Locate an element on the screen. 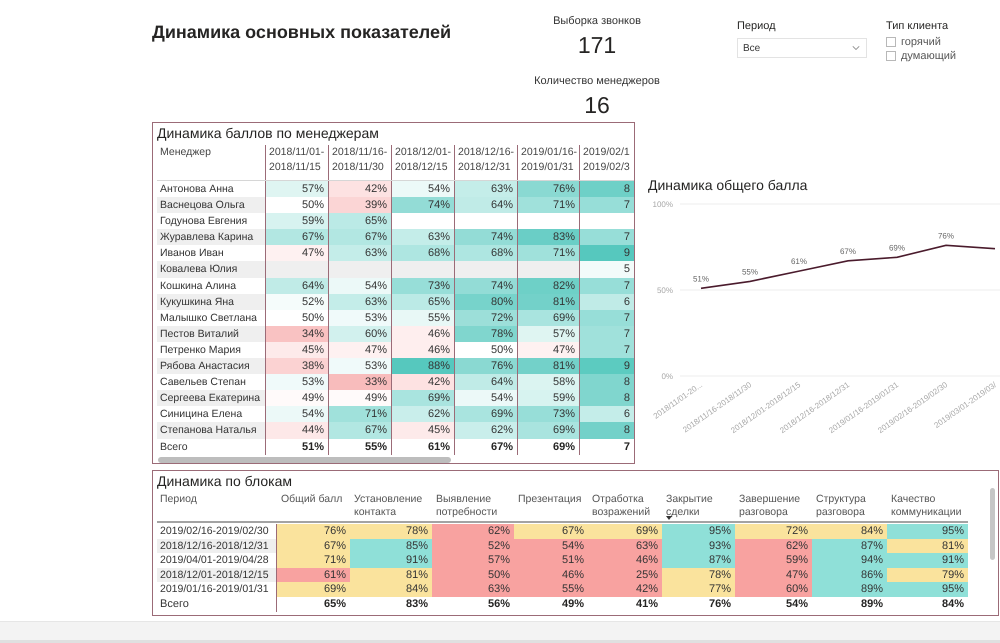 Image resolution: width=1000 pixels, height=643 pixels. data-label: 61% is located at coordinates (799, 261).